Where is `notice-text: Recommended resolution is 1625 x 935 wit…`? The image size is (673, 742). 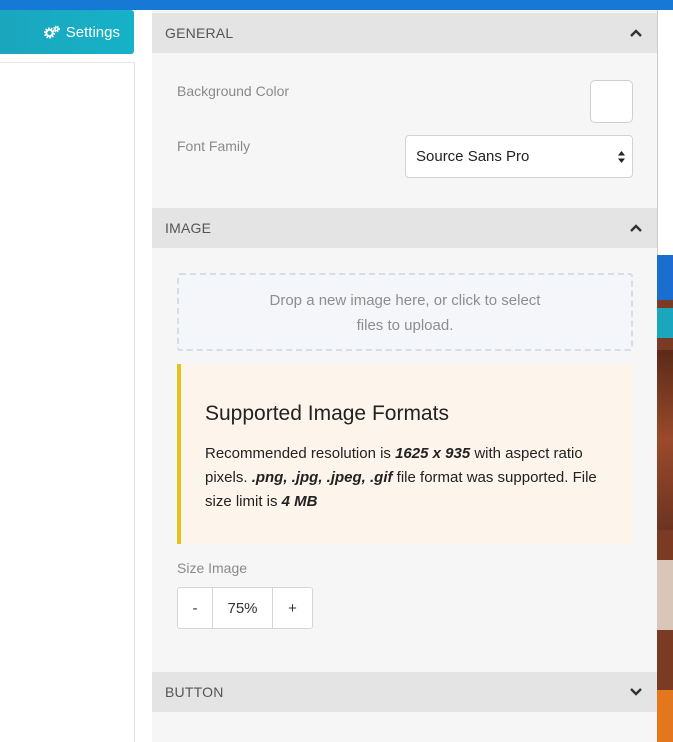
notice-text: Recommended resolution is 1625 x 935 wit… is located at coordinates (409, 478).